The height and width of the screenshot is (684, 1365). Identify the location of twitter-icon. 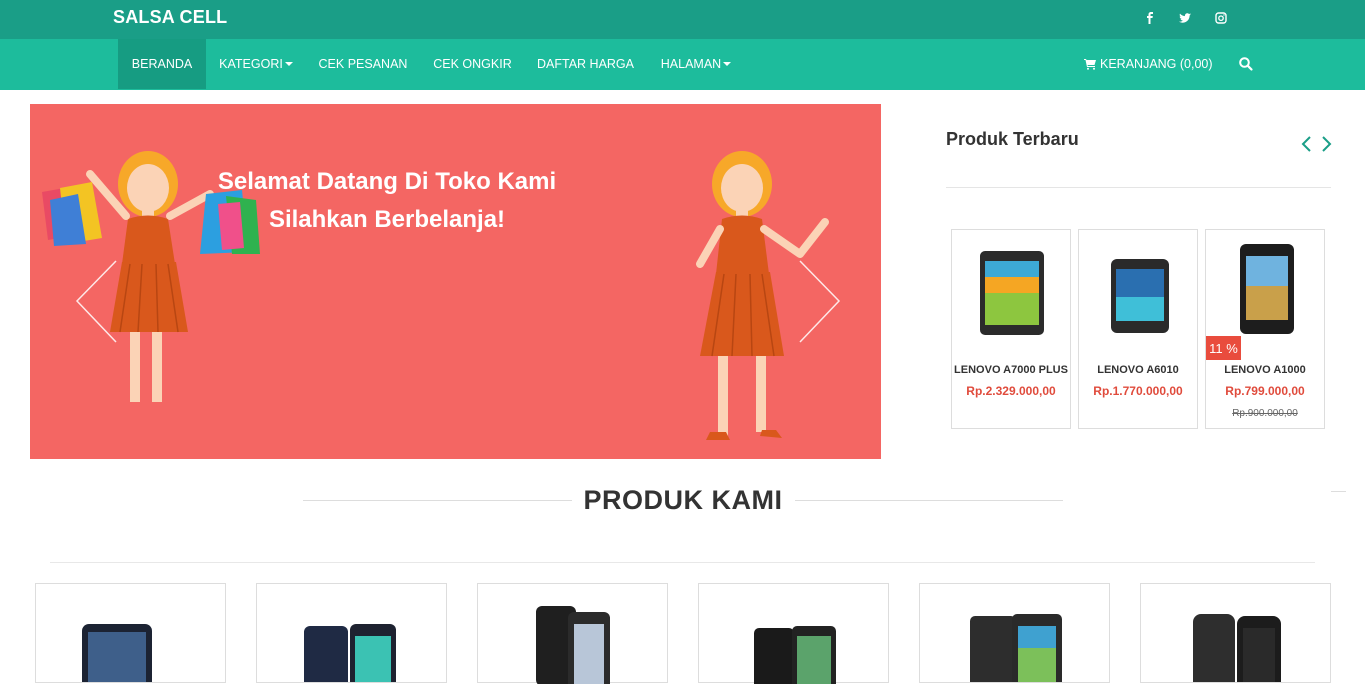
(1185, 18).